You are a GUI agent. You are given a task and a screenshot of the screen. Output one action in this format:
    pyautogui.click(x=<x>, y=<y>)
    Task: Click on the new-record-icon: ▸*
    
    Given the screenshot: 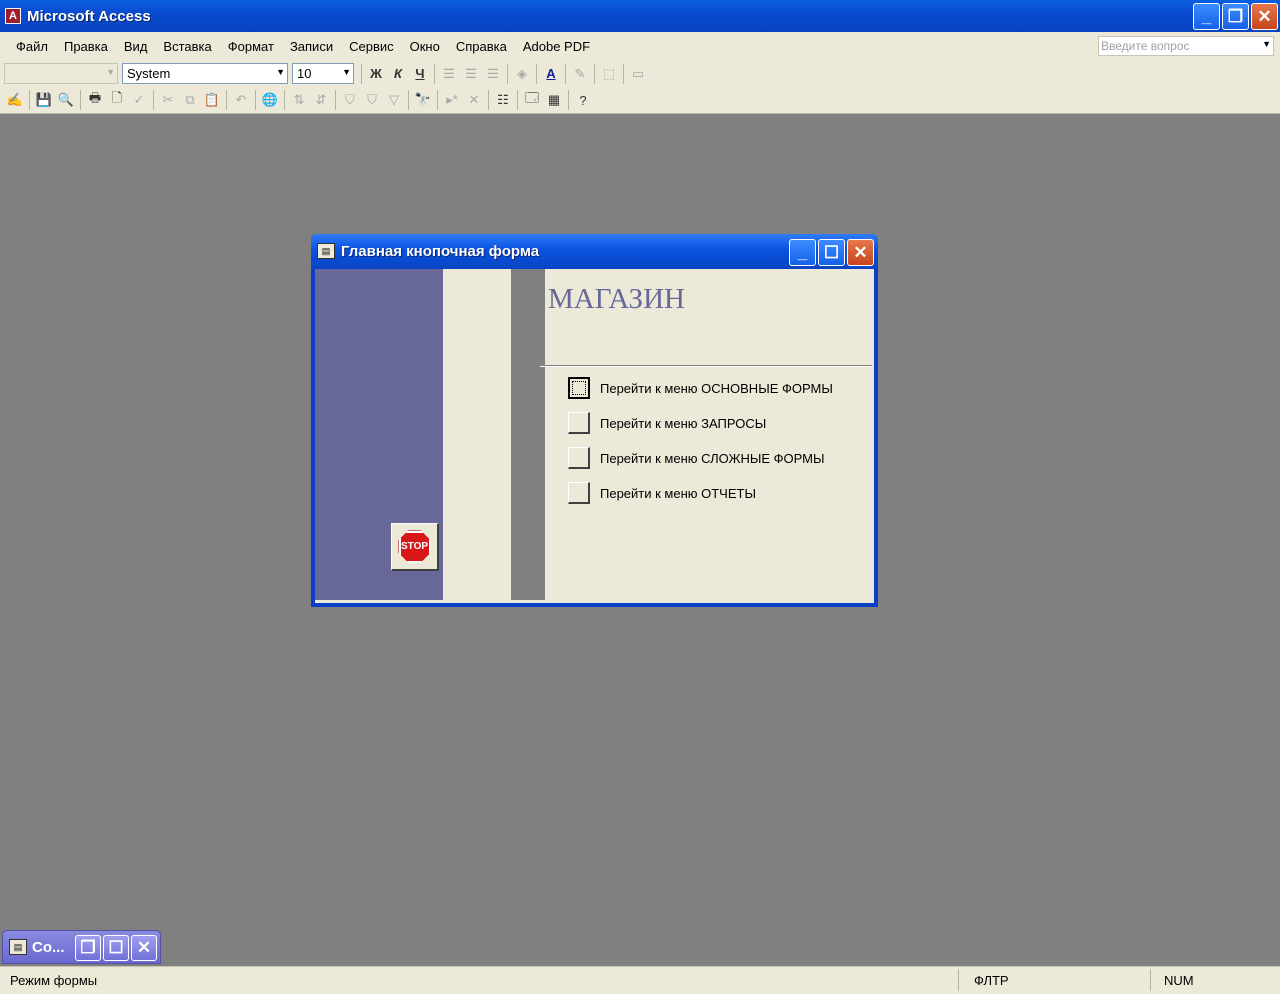 What is the action you would take?
    pyautogui.click(x=452, y=100)
    